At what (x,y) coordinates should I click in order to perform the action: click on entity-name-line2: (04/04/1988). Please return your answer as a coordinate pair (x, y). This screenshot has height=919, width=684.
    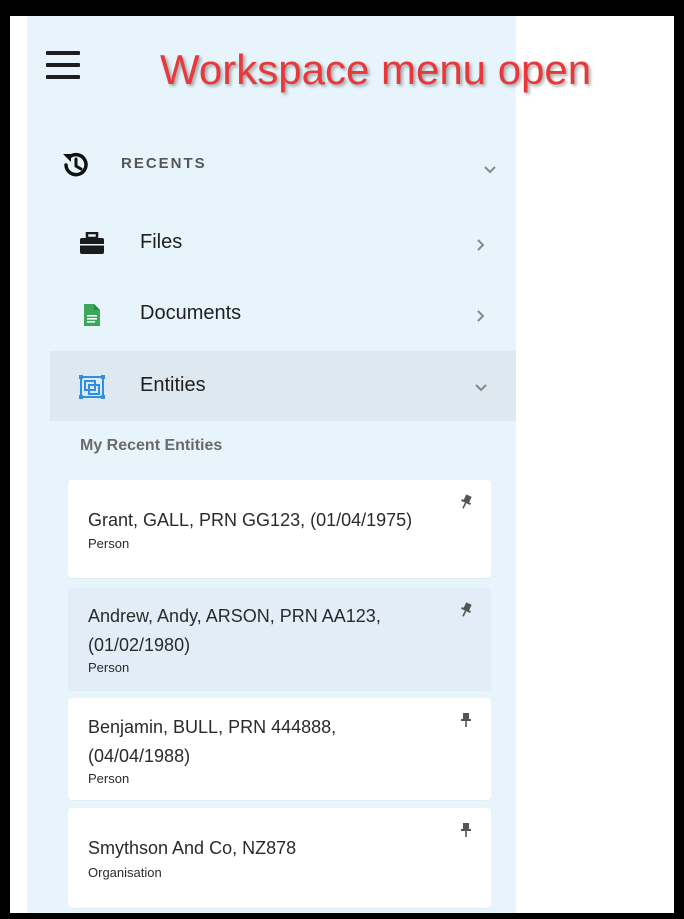
    Looking at the image, I should click on (139, 756).